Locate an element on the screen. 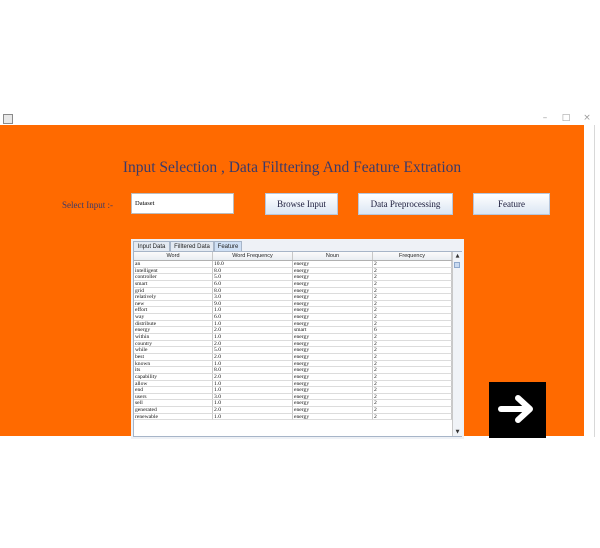 The height and width of the screenshot is (548, 600). table-row: end 1.0 energy 2 is located at coordinates (293, 390).